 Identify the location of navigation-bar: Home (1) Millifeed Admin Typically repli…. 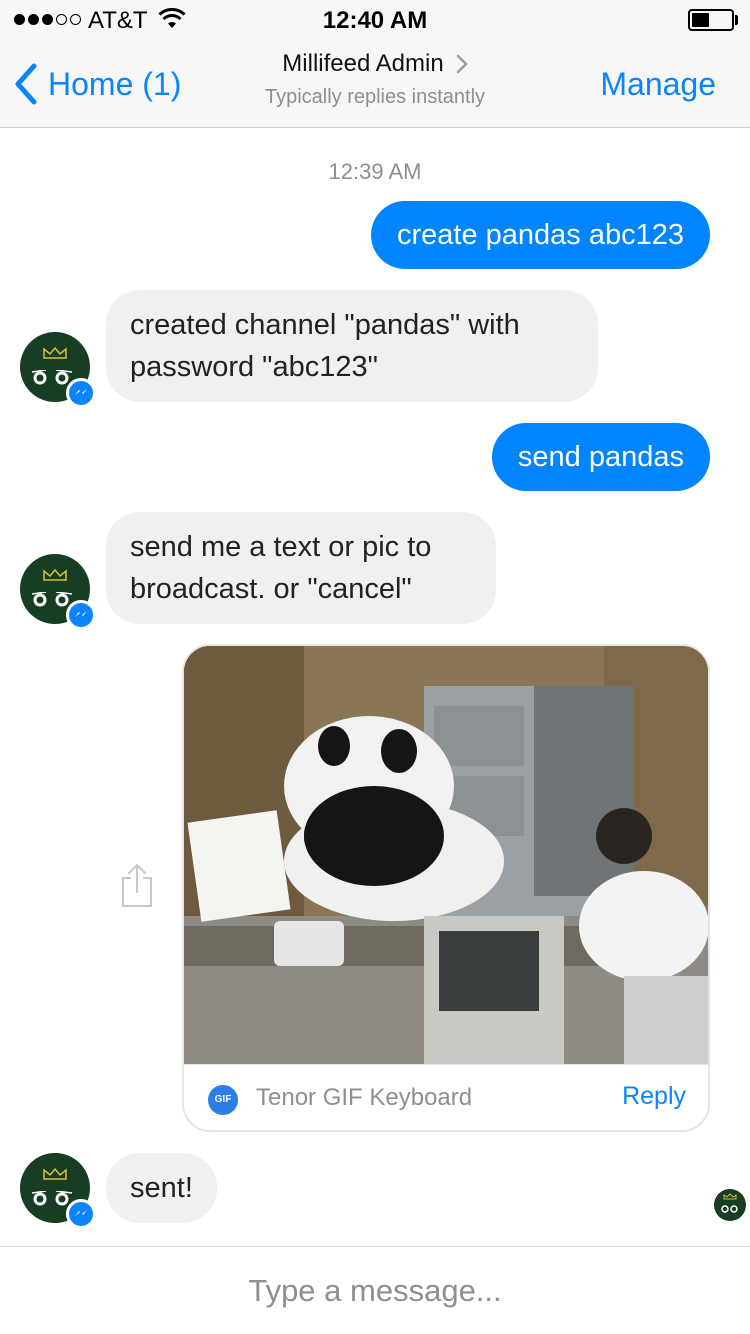
(375, 84).